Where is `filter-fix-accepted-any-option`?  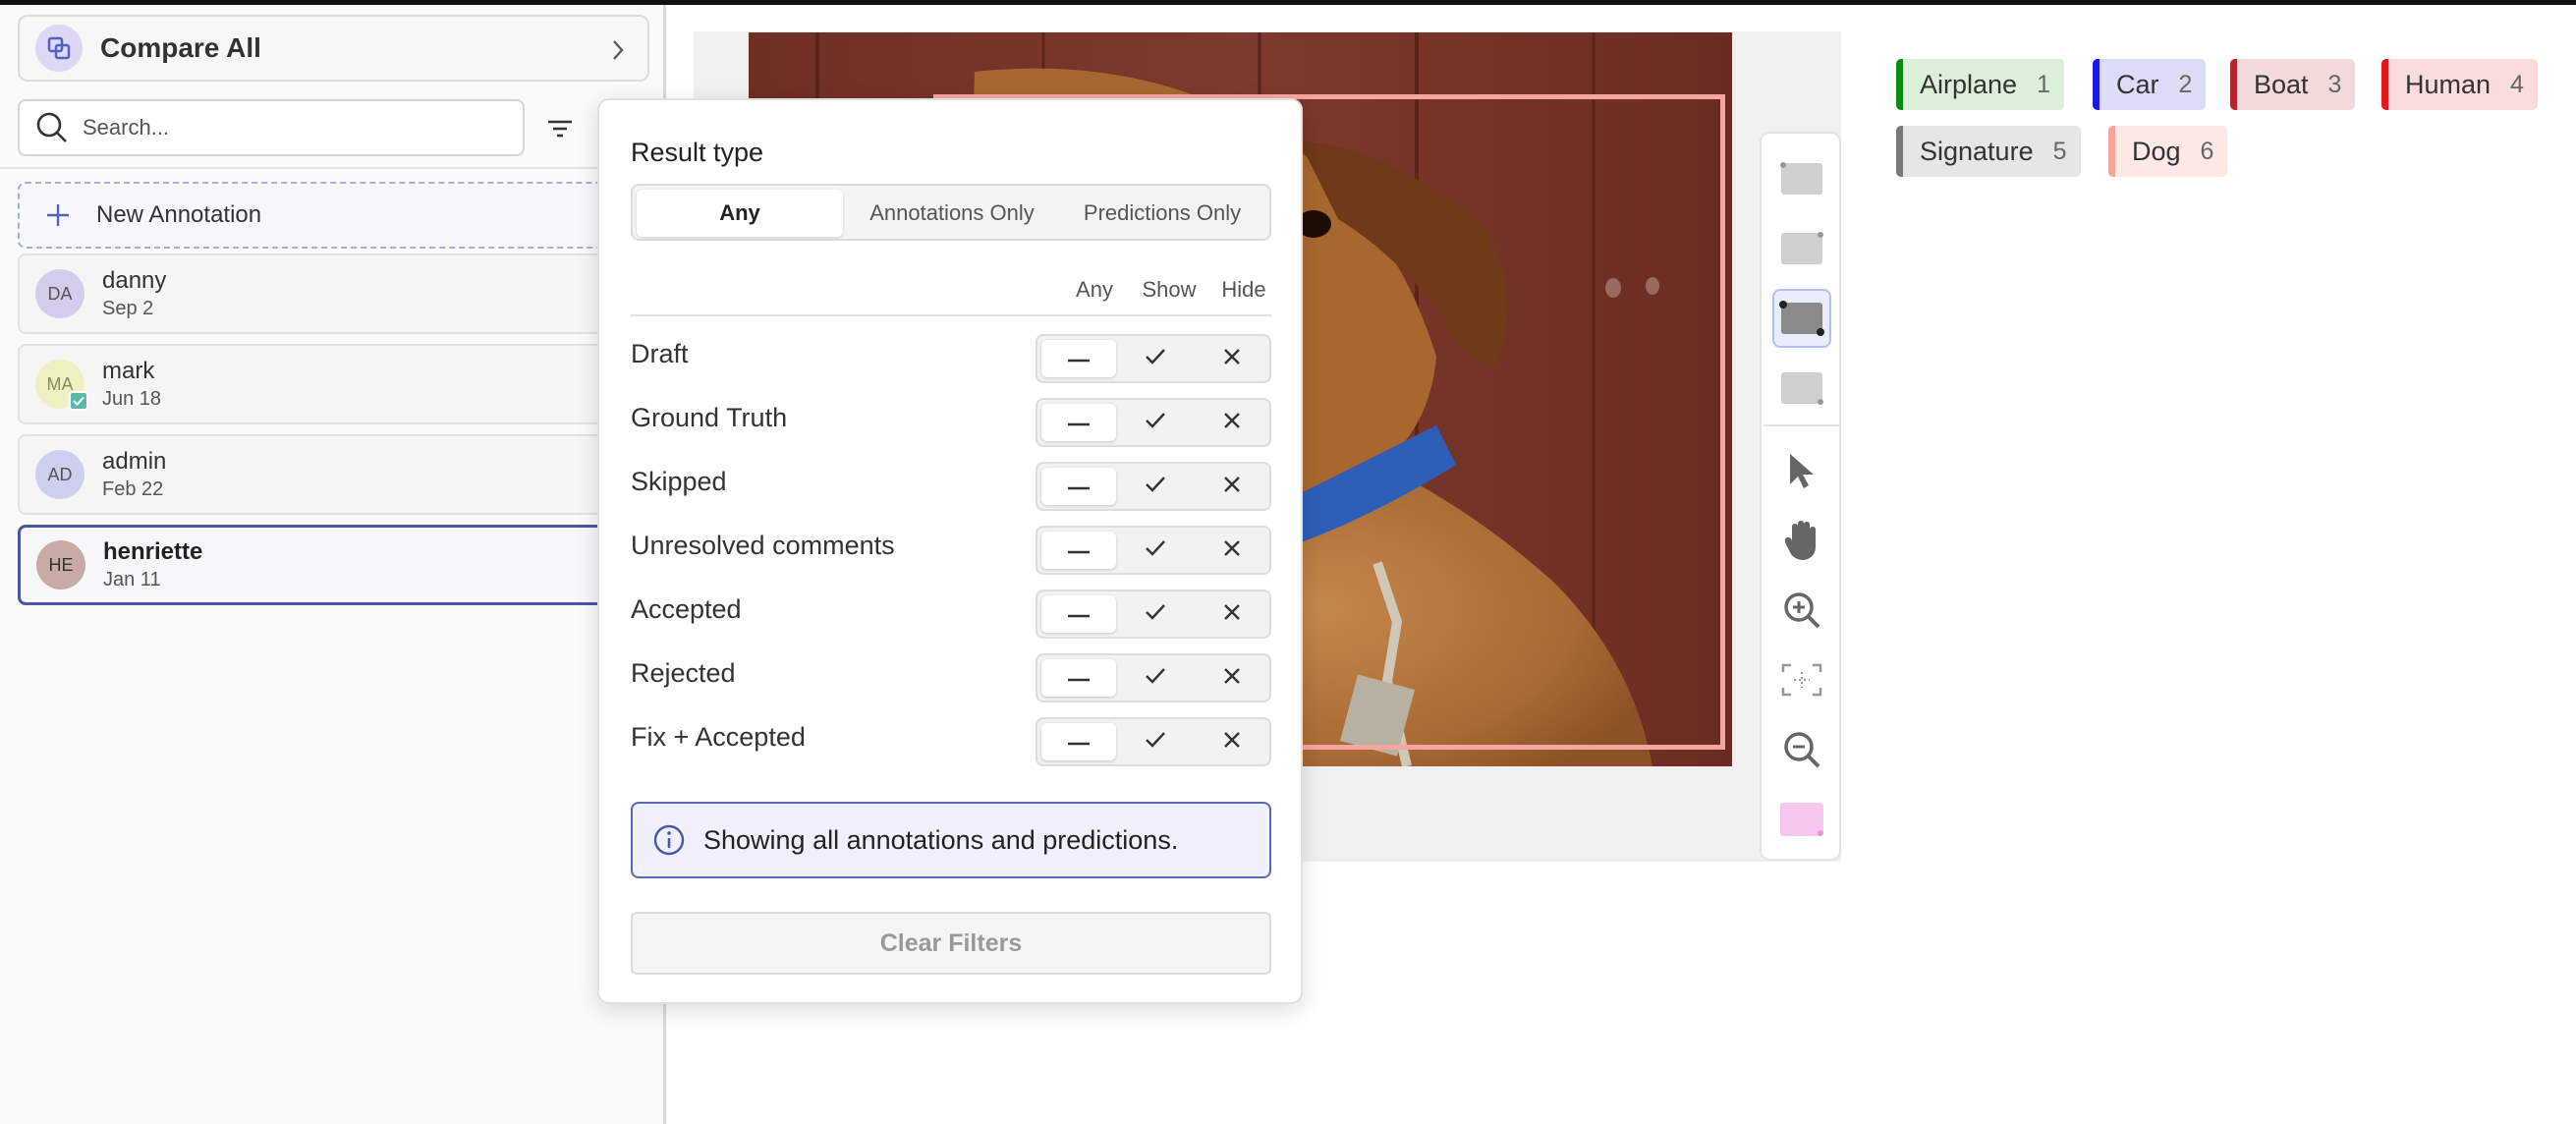
filter-fix-accepted-any-option is located at coordinates (1078, 742).